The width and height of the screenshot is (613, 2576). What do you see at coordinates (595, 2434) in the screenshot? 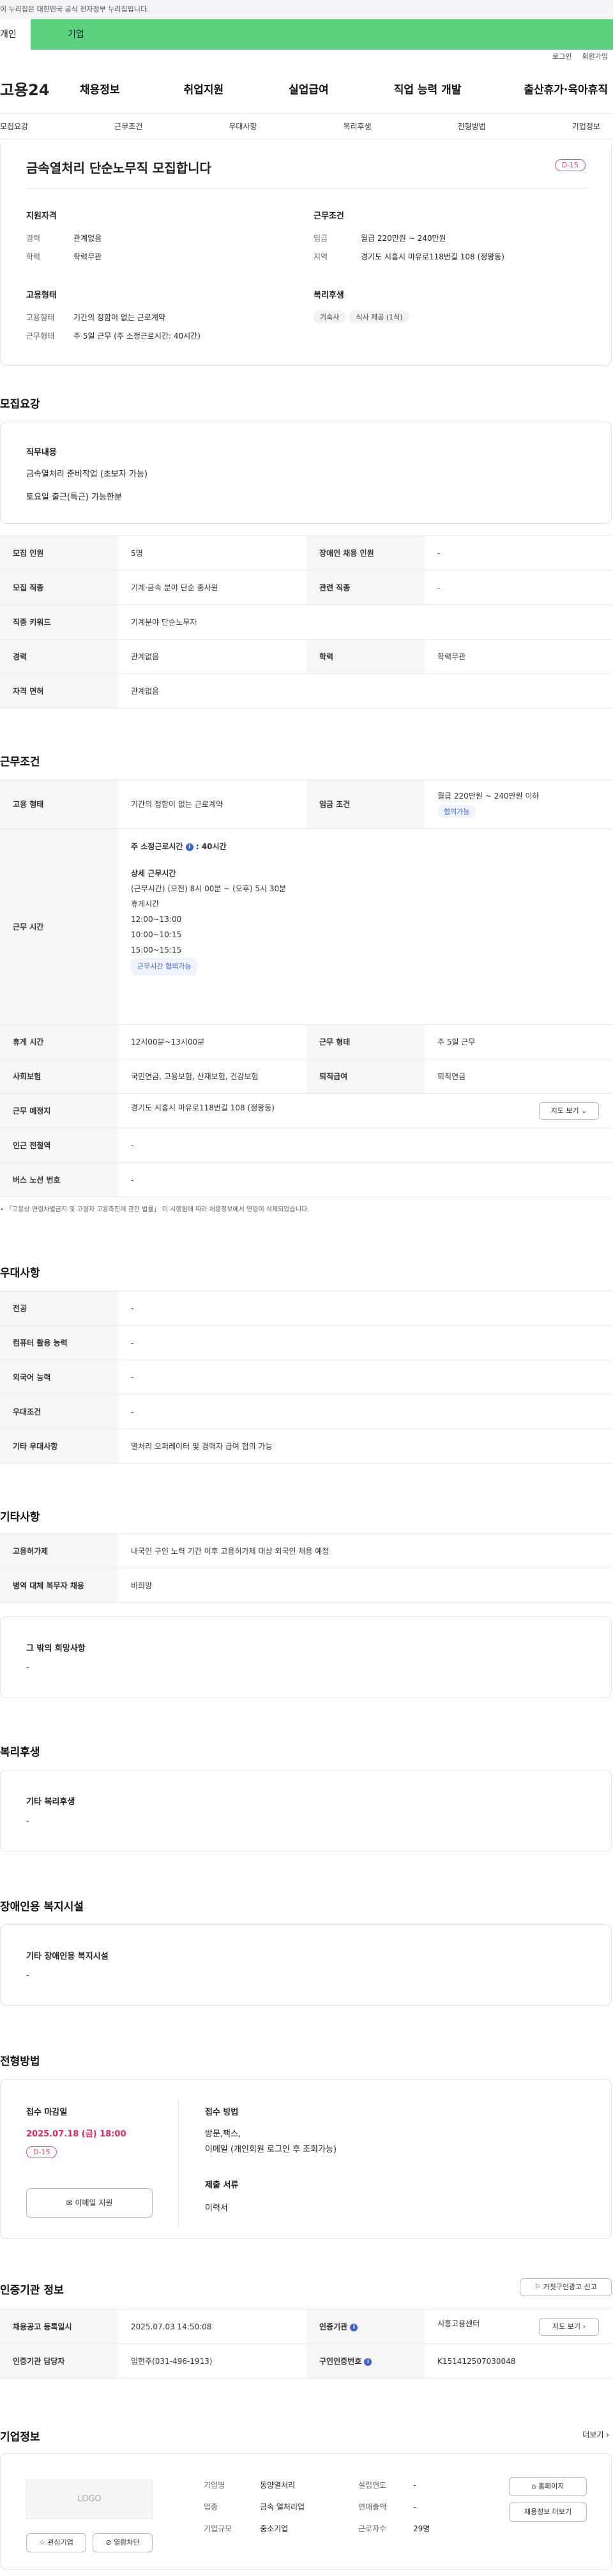
I see `company-more-link: 더보기 ›` at bounding box center [595, 2434].